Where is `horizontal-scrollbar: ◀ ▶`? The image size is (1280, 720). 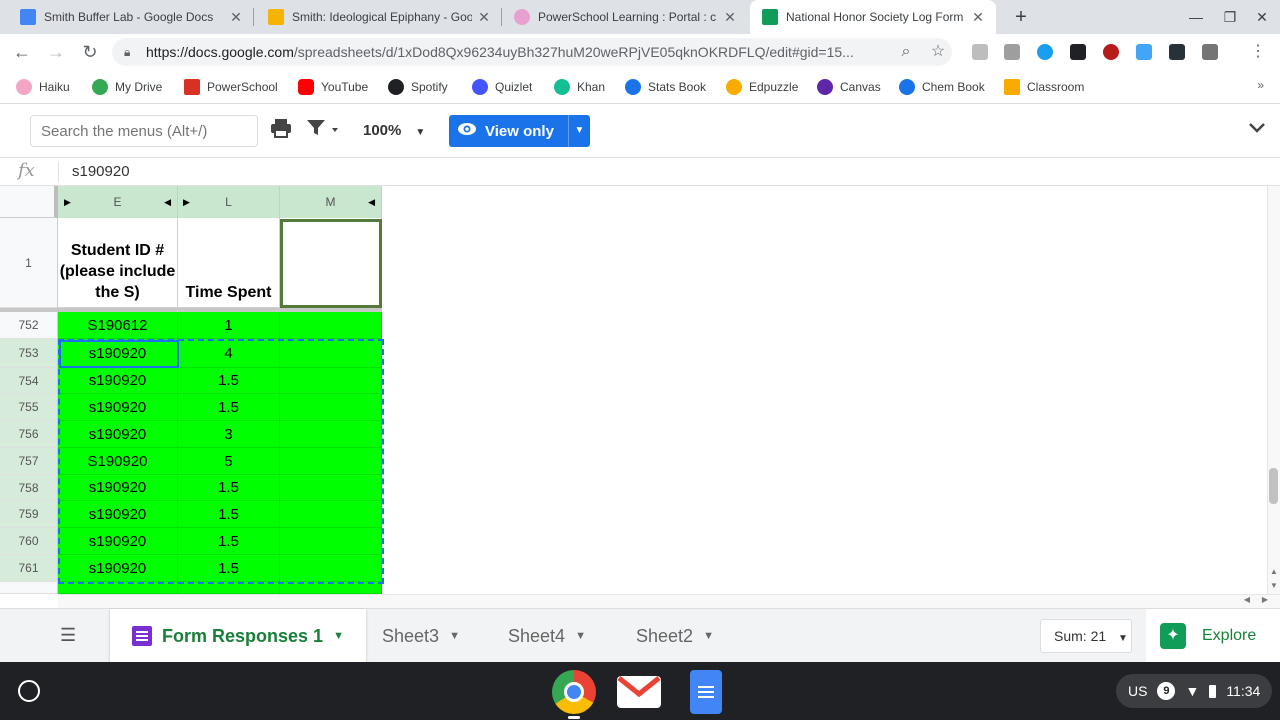 horizontal-scrollbar: ◀ ▶ is located at coordinates (669, 601).